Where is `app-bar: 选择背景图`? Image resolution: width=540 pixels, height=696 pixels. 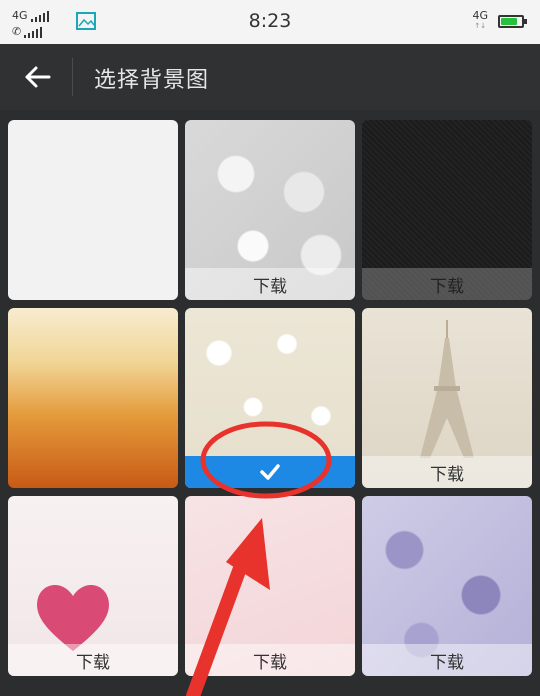 app-bar: 选择背景图 is located at coordinates (270, 77).